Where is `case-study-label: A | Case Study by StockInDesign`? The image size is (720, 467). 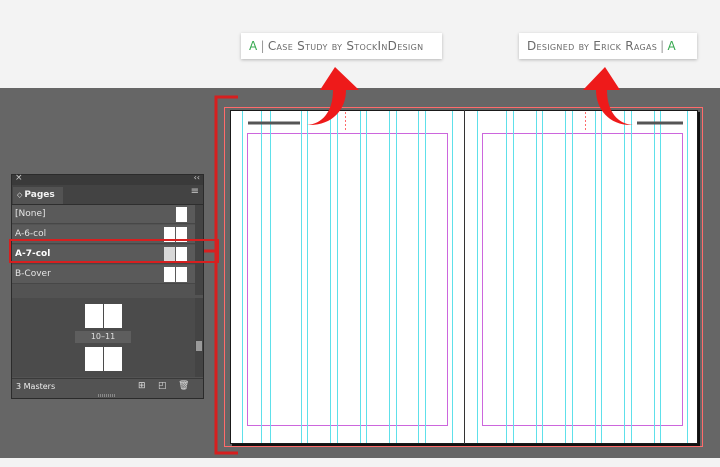
case-study-label: A | Case Study by StockInDesign is located at coordinates (341, 46).